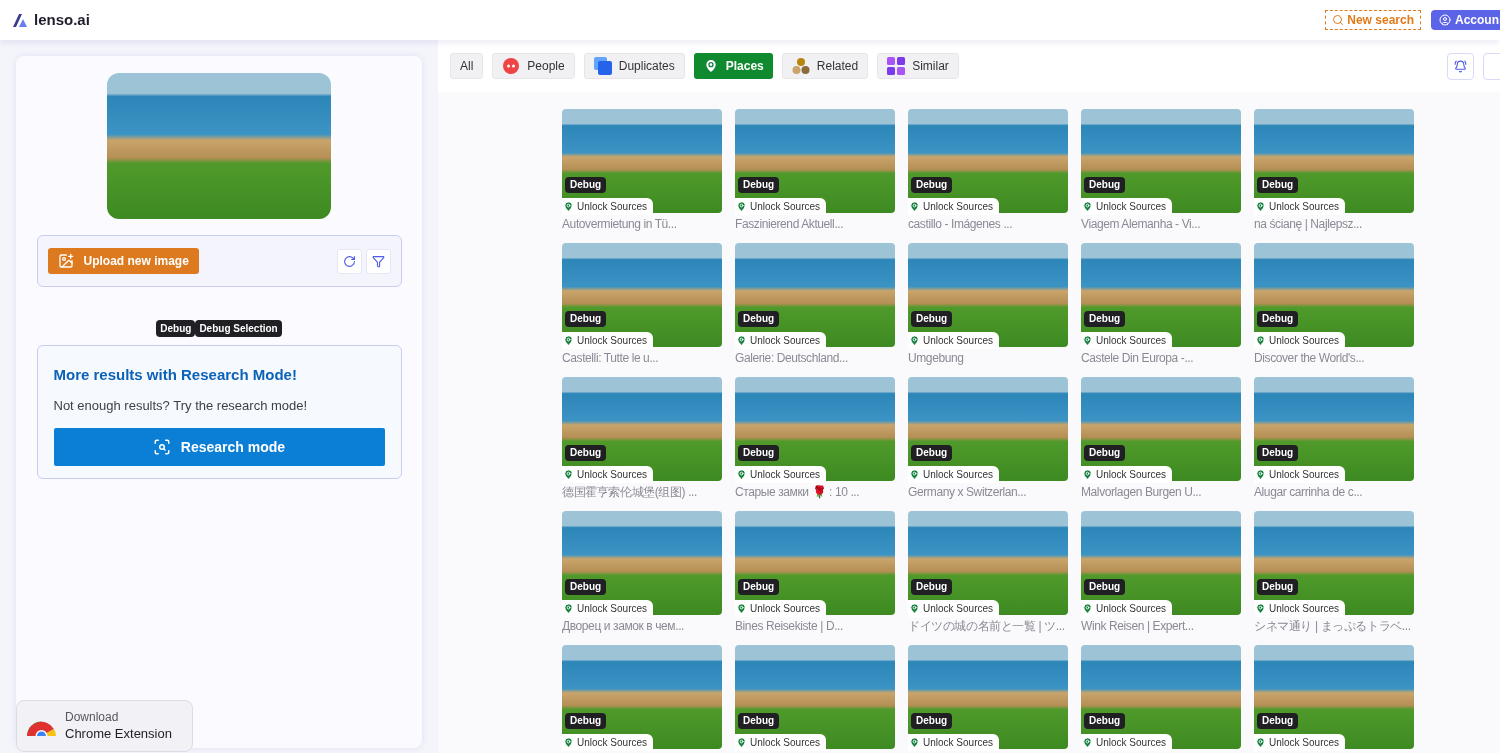  I want to click on refresh-icon, so click(349, 261).